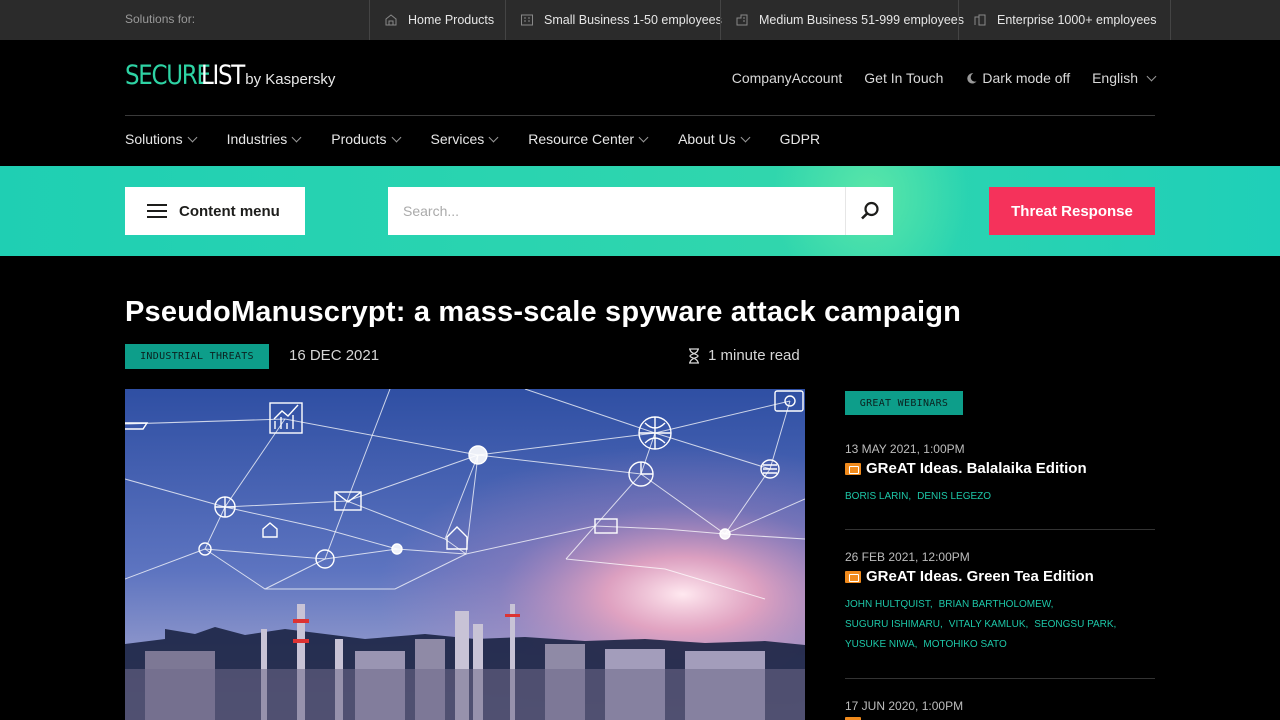  I want to click on logo-by-kaspersky: by Kaspersky, so click(290, 79).